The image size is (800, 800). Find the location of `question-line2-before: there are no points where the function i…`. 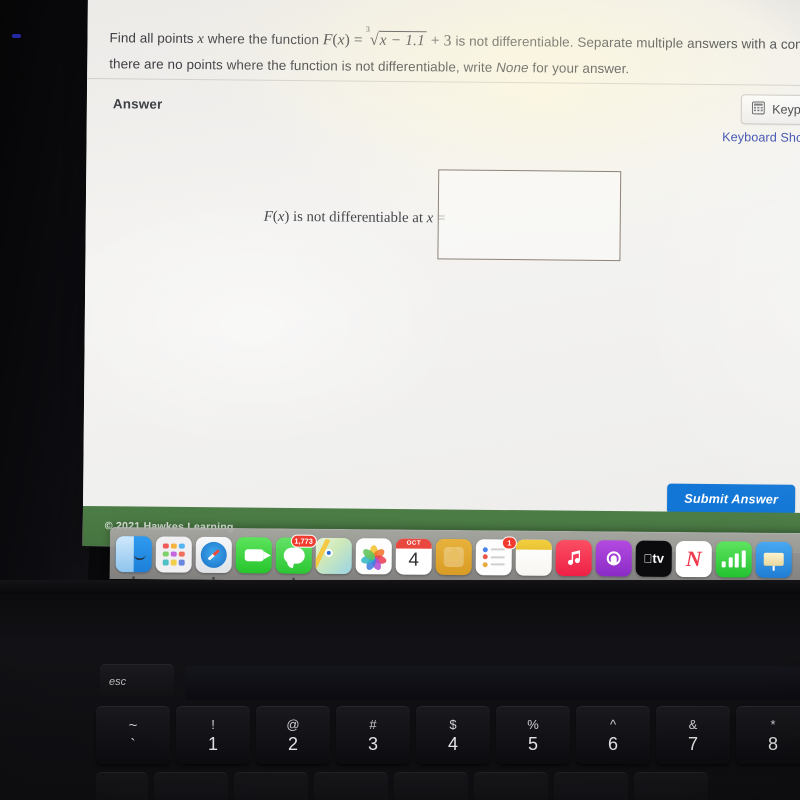

question-line2-before: there are no points where the function i… is located at coordinates (301, 65).